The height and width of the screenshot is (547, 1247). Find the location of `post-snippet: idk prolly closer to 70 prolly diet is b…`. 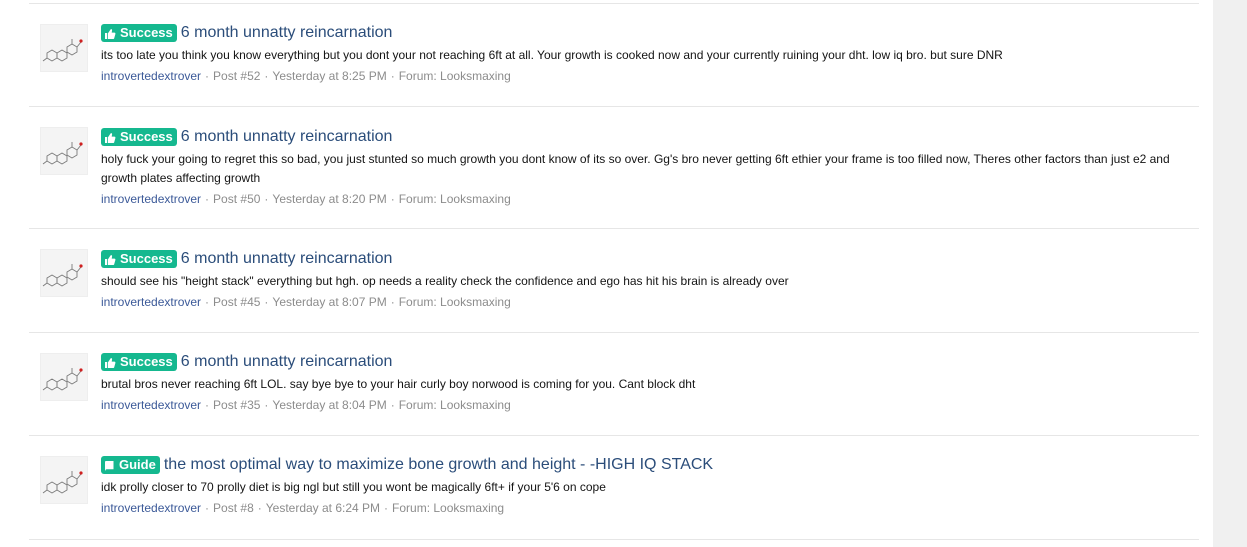

post-snippet: idk prolly closer to 70 prolly diet is b… is located at coordinates (353, 487).